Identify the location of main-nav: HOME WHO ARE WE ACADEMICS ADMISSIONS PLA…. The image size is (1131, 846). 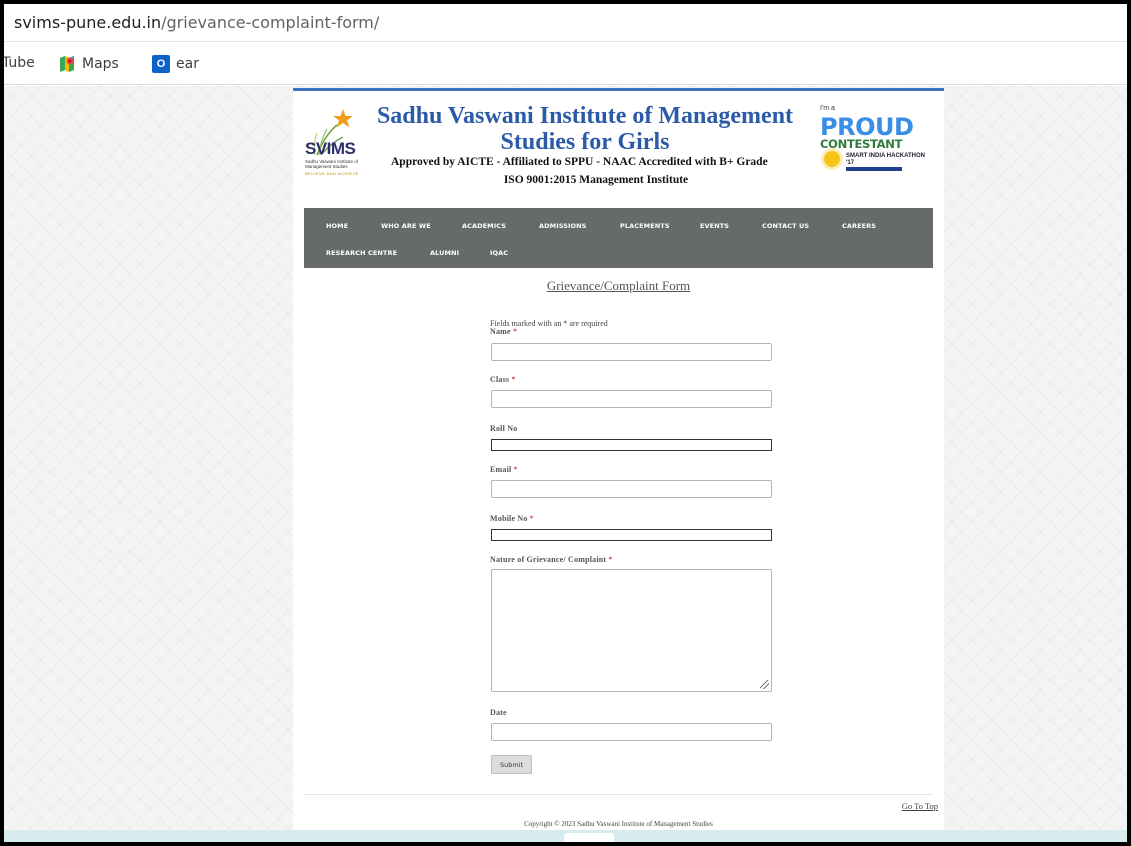
(618, 238).